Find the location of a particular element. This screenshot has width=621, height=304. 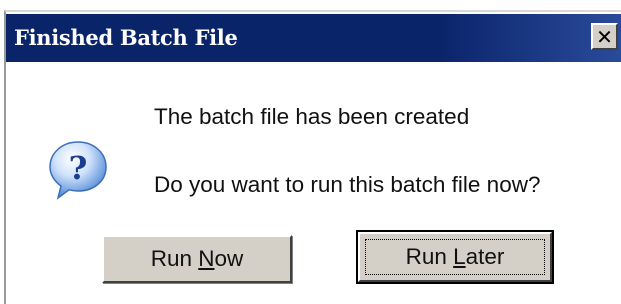

run-later-button: Run Later is located at coordinates (455, 257).